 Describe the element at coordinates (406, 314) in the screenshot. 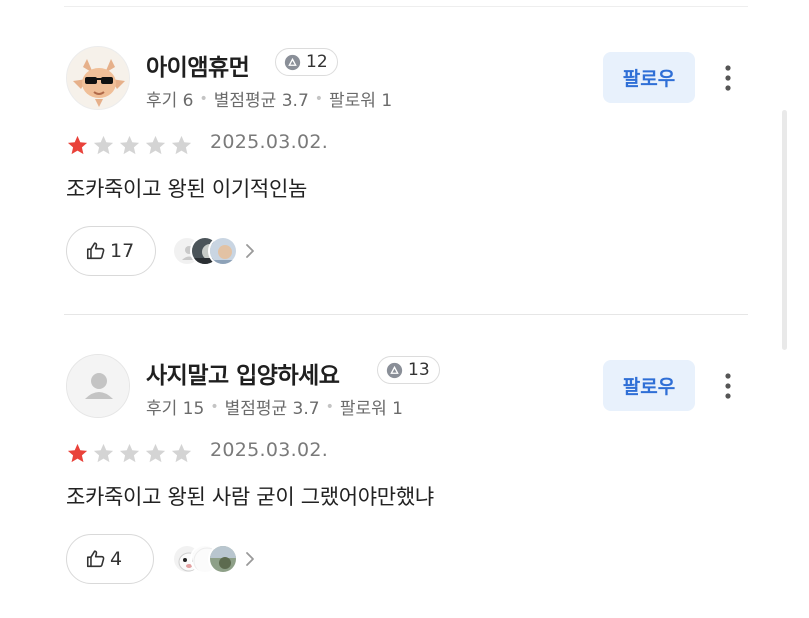

I see `review-divider` at that location.